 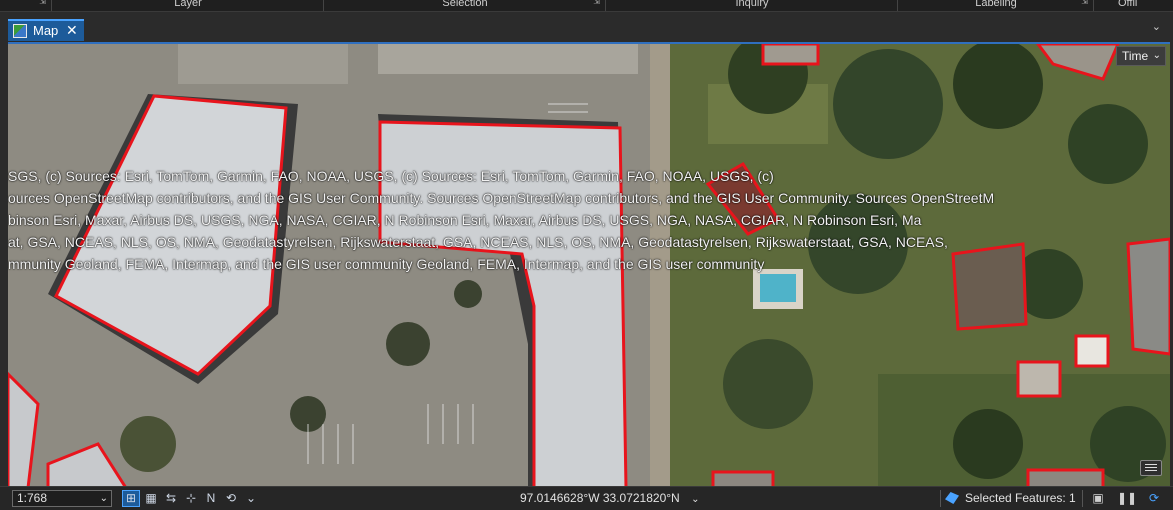 What do you see at coordinates (131, 498) in the screenshot?
I see `fixed-extent-icon: ⊞` at bounding box center [131, 498].